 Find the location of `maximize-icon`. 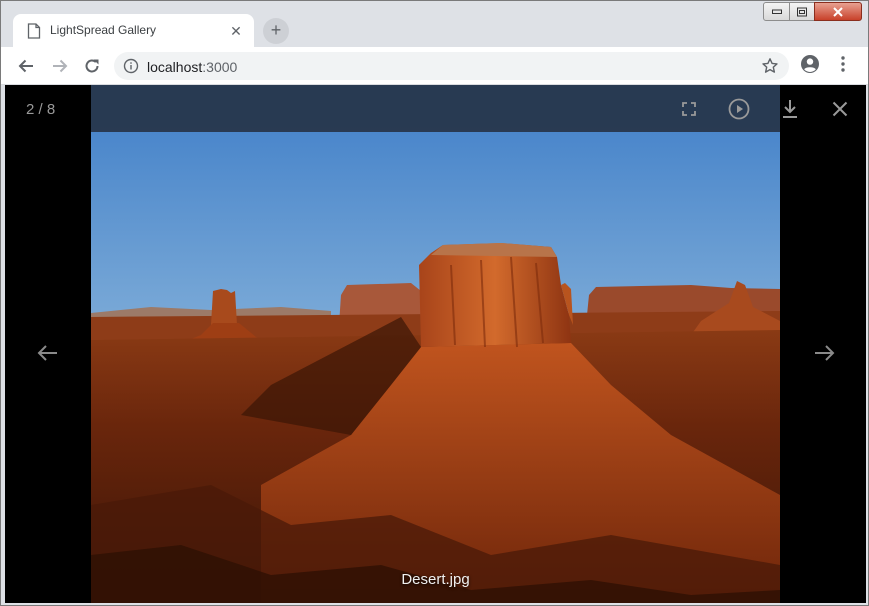

maximize-icon is located at coordinates (802, 11).